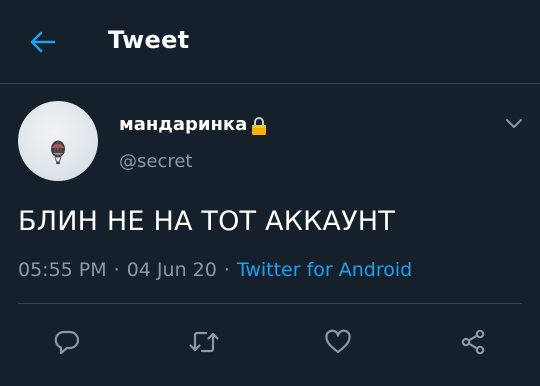 The height and width of the screenshot is (386, 540). I want to click on back-button, so click(42, 42).